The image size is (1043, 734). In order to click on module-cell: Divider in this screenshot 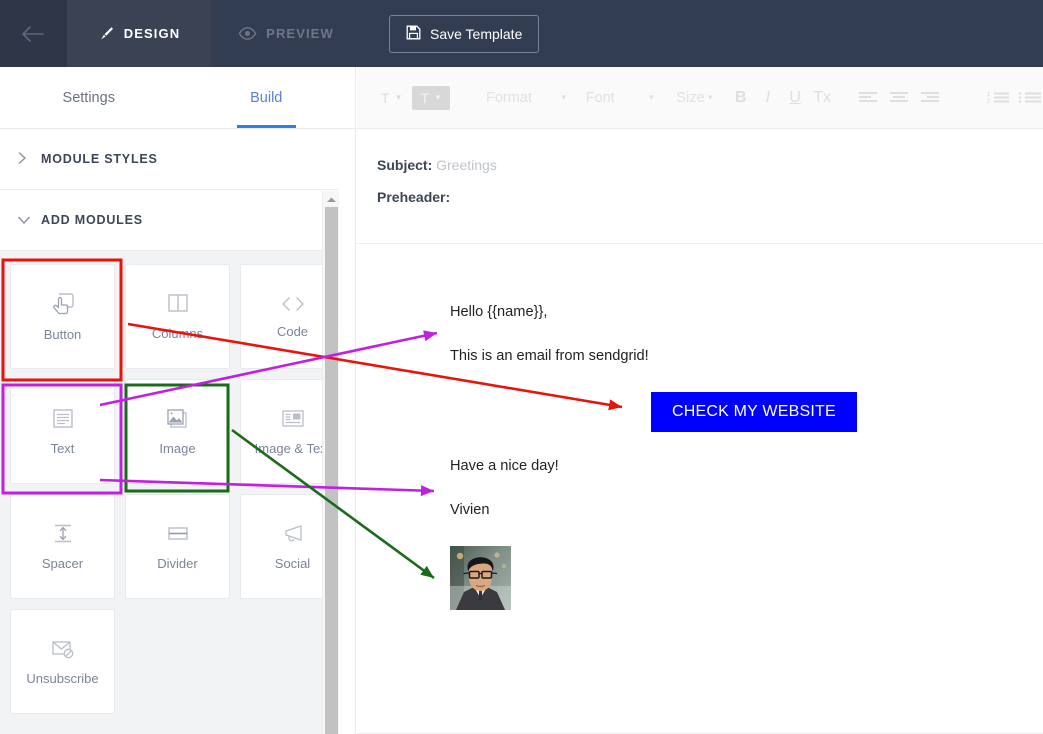, I will do `click(177, 546)`.